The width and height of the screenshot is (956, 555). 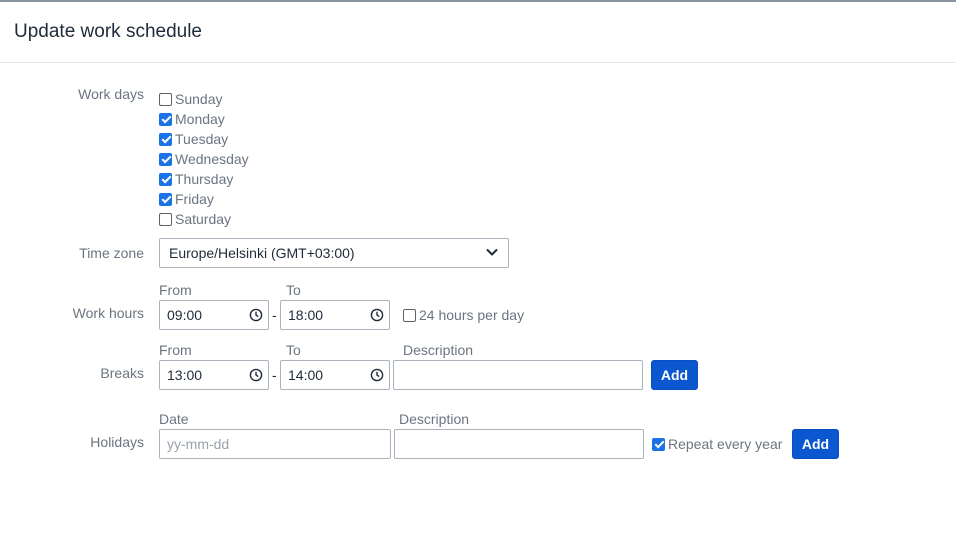 What do you see at coordinates (438, 350) in the screenshot?
I see `breaks-description-label: Description` at bounding box center [438, 350].